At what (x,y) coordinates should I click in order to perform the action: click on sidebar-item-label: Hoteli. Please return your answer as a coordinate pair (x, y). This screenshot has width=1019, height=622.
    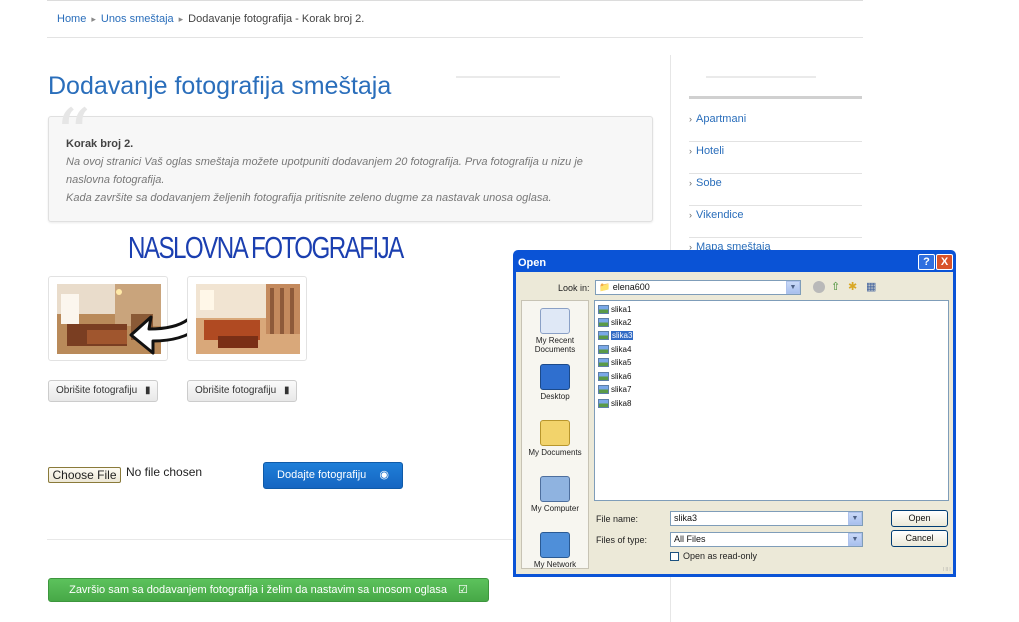
    Looking at the image, I should click on (710, 151).